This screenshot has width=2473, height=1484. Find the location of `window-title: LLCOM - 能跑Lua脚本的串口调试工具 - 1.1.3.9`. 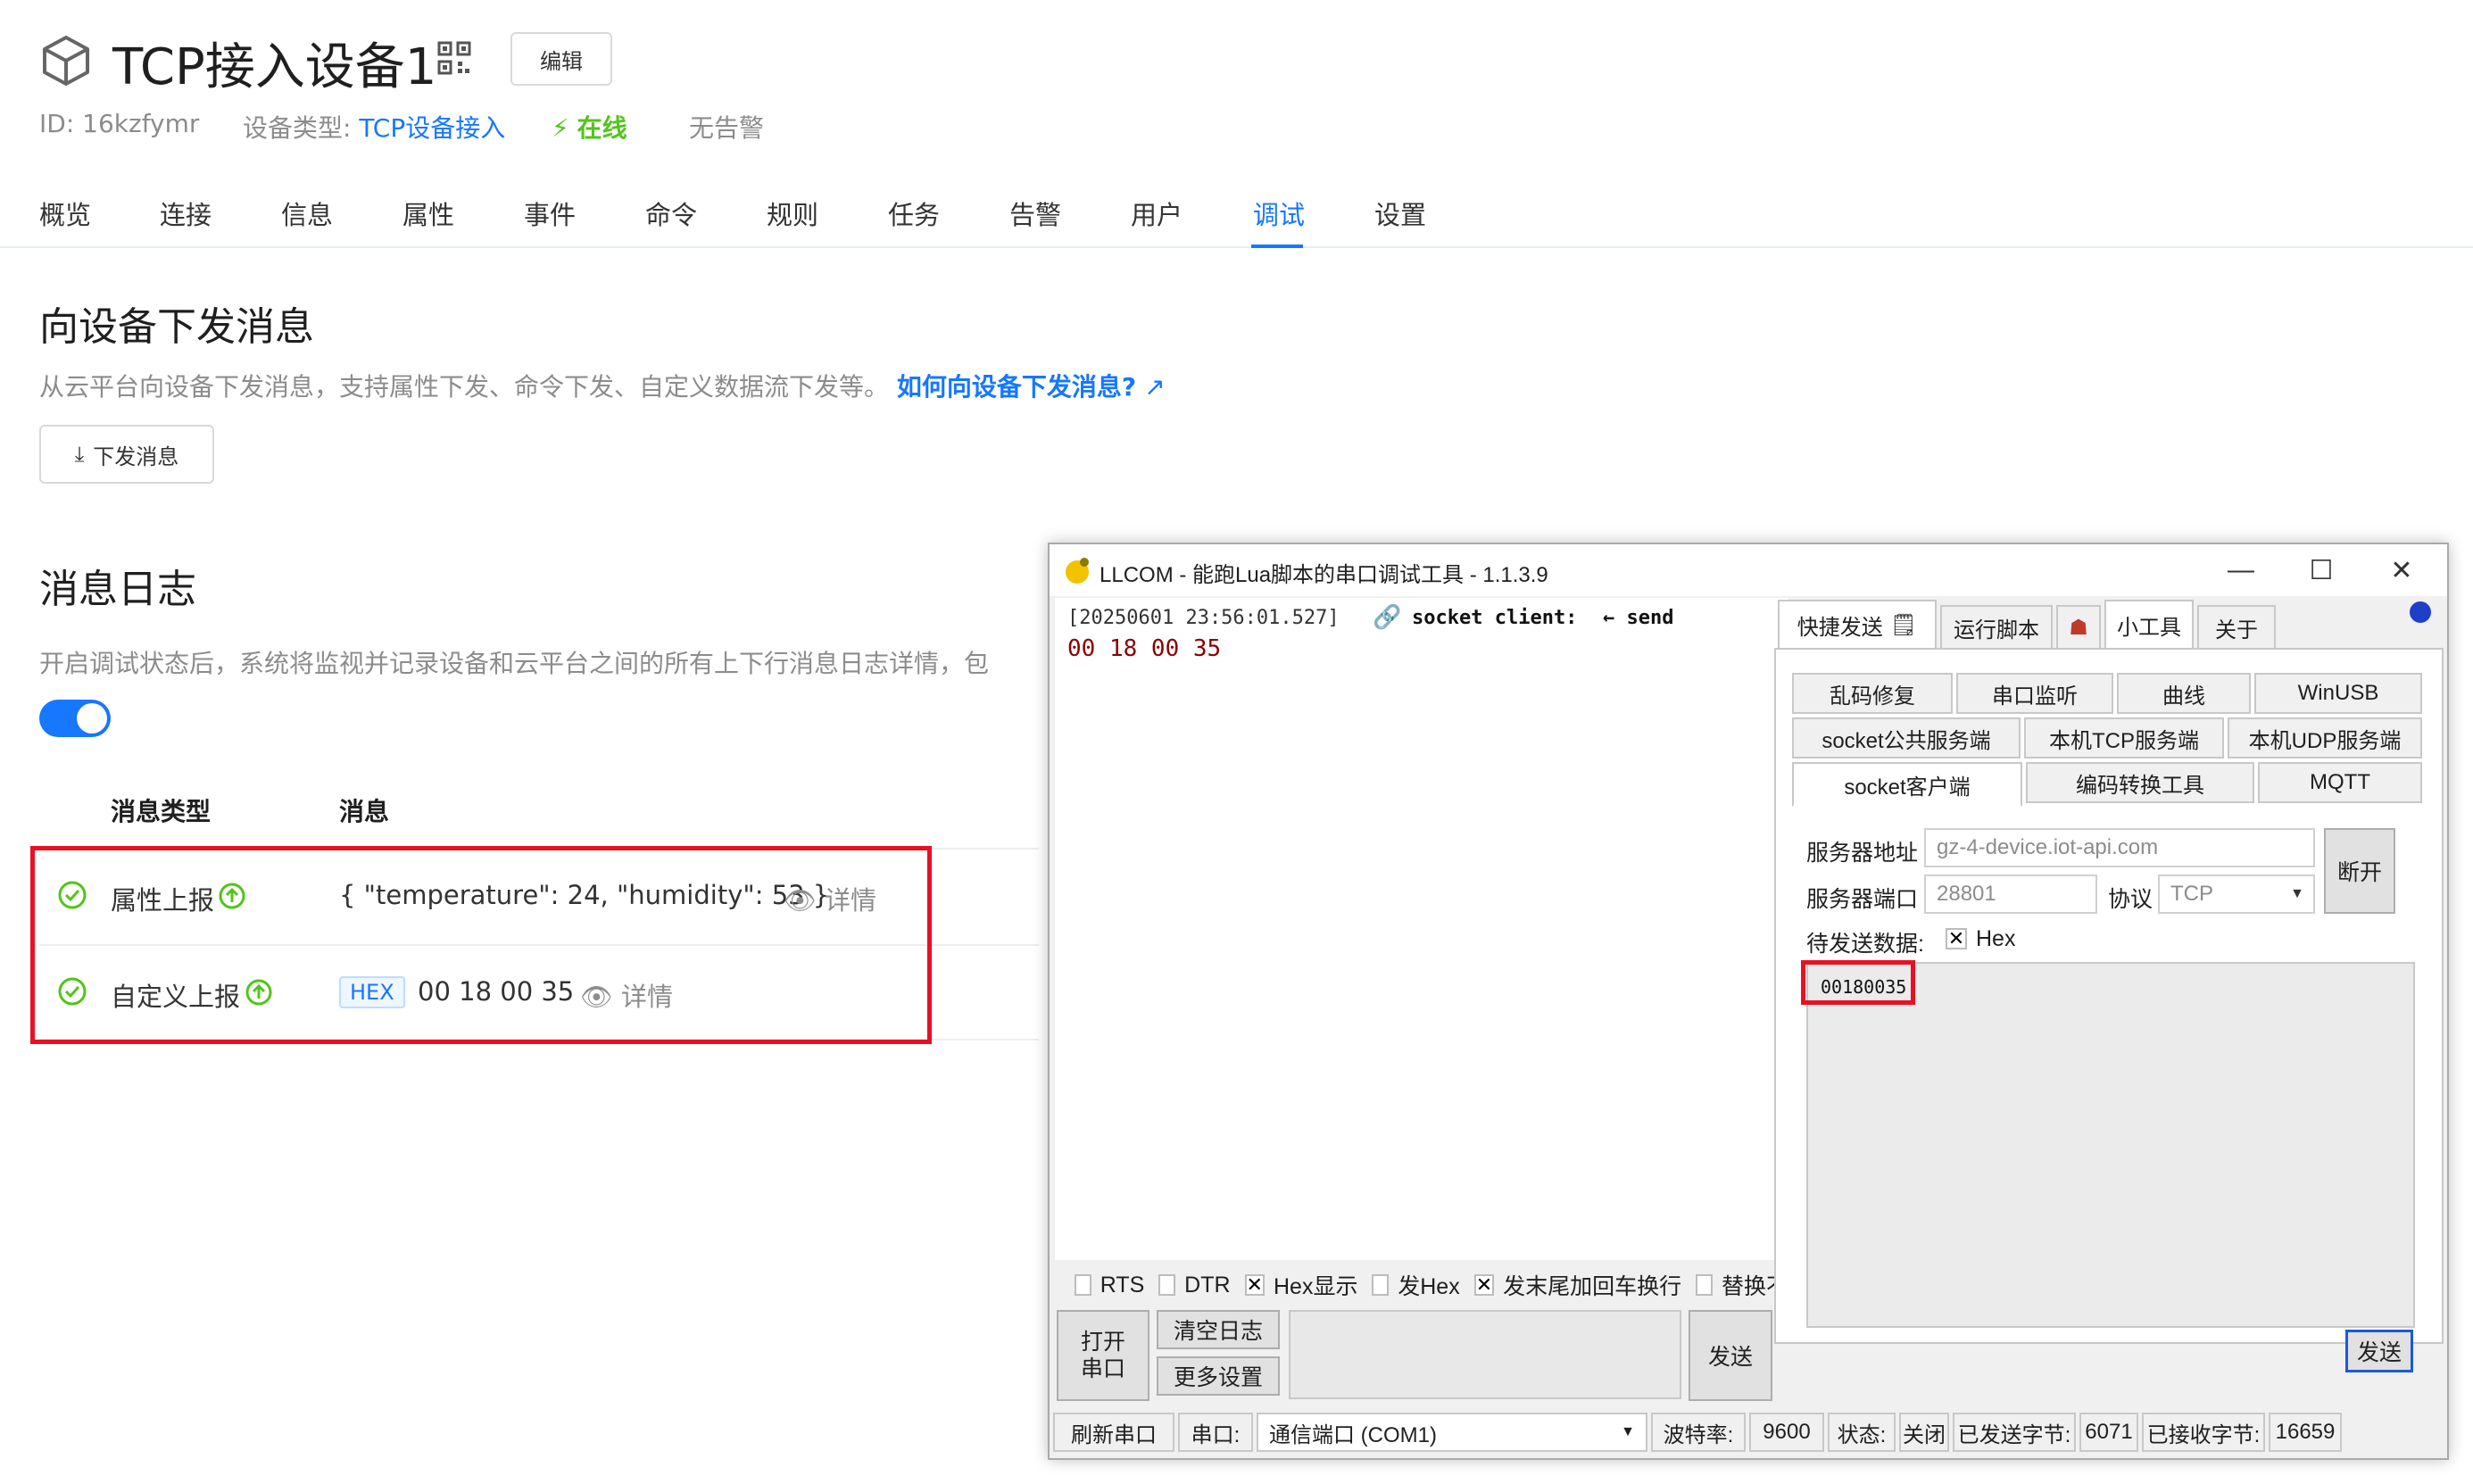

window-title: LLCOM - 能跑Lua脚本的串口调试工具 - 1.1.3.9 is located at coordinates (1324, 575).